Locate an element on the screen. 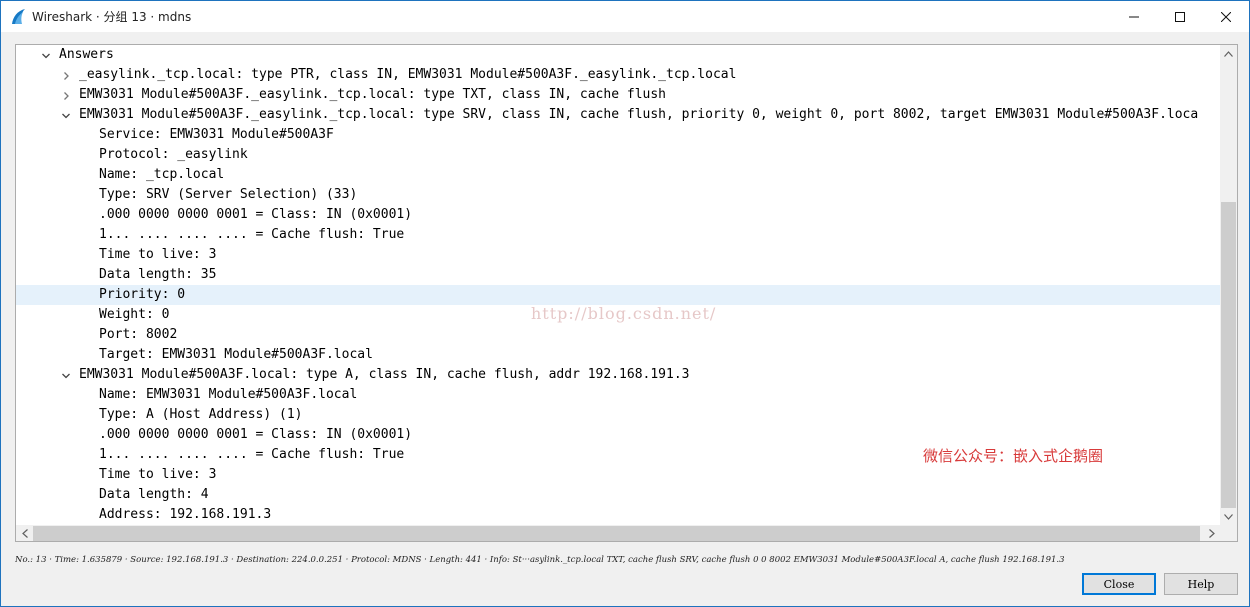 The height and width of the screenshot is (607, 1250). tree-row: 1... .... .... .... = Cache flush: True is located at coordinates (618, 235).